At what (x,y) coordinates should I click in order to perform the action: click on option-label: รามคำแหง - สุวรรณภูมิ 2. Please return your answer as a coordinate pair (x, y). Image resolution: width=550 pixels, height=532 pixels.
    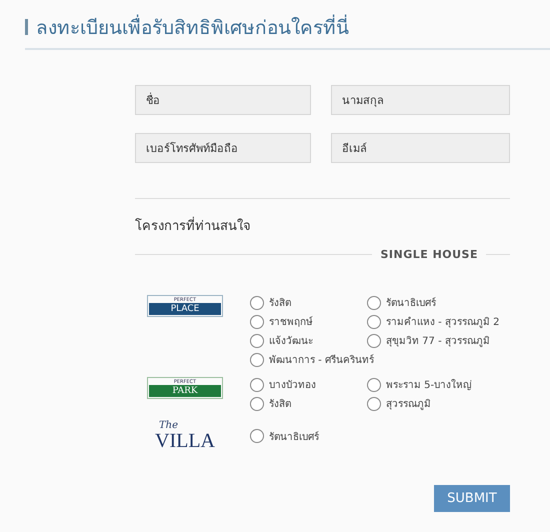
    Looking at the image, I should click on (443, 321).